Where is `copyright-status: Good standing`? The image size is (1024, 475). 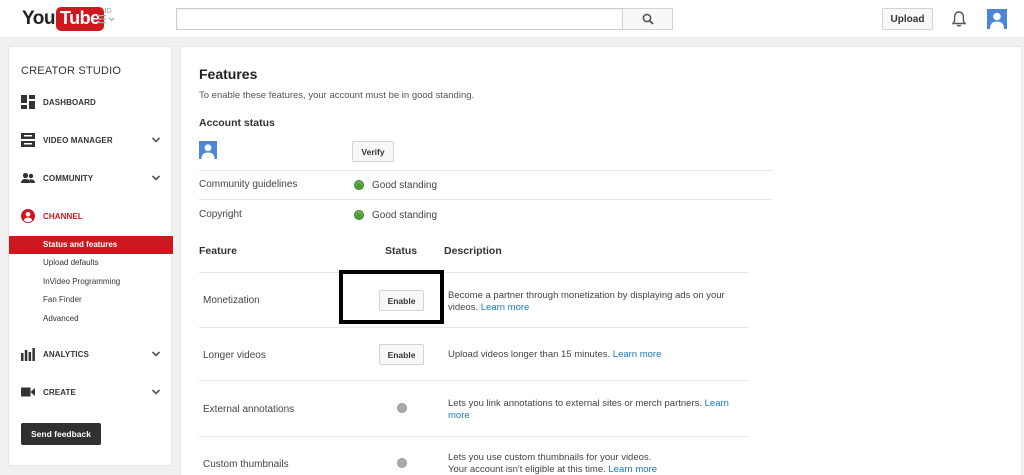
copyright-status: Good standing is located at coordinates (405, 215).